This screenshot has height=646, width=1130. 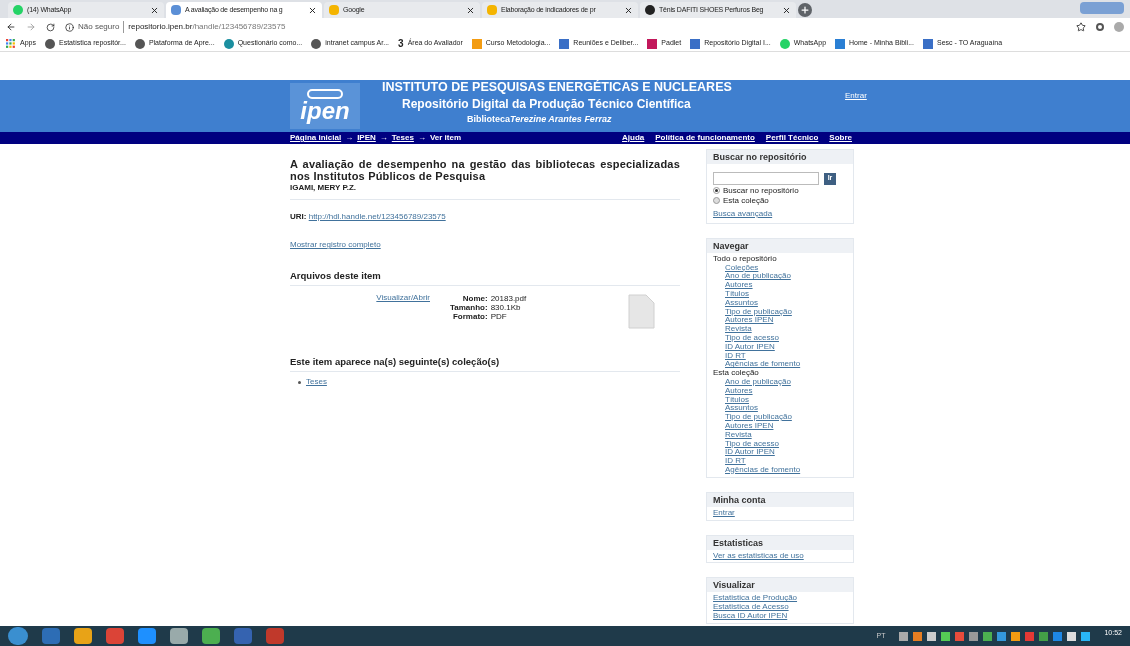 I want to click on breadcrumb-link: Teses, so click(x=402, y=138).